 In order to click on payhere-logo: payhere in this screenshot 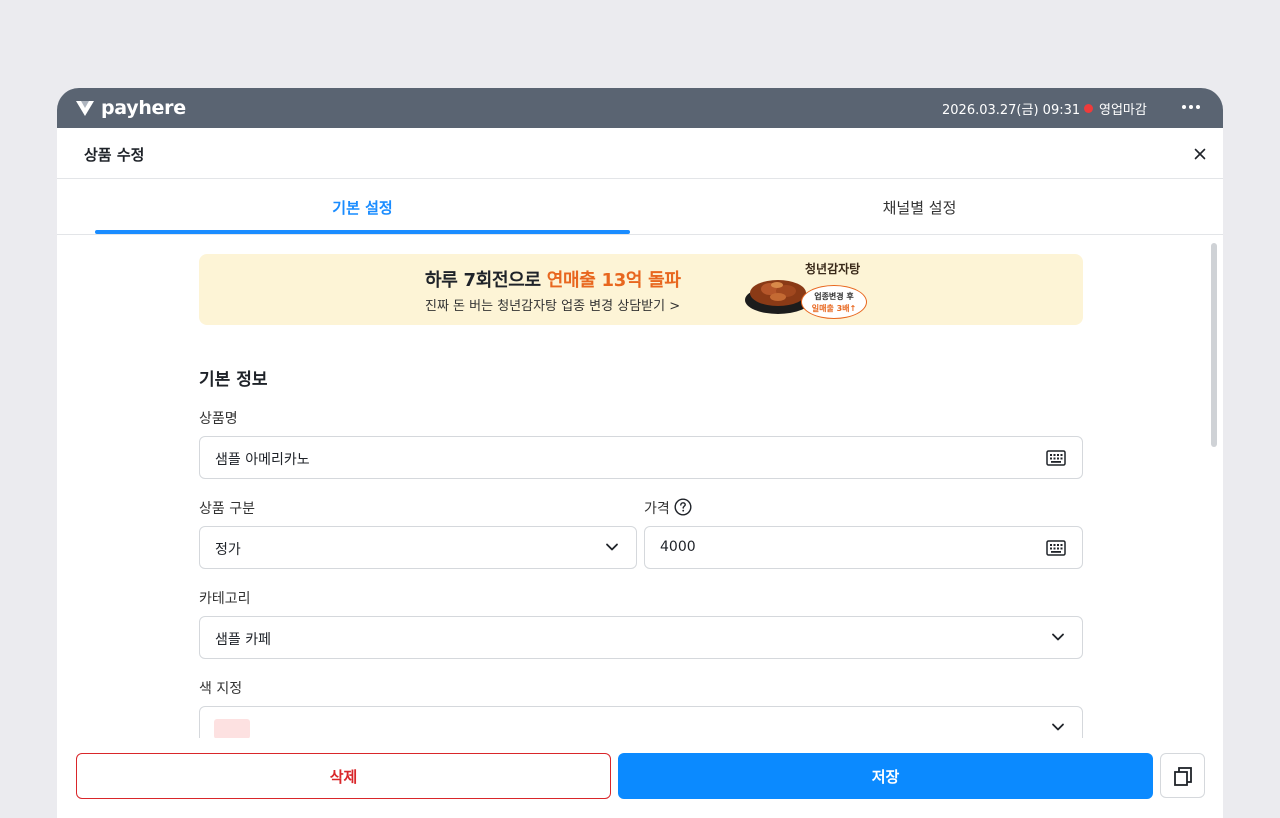, I will do `click(130, 108)`.